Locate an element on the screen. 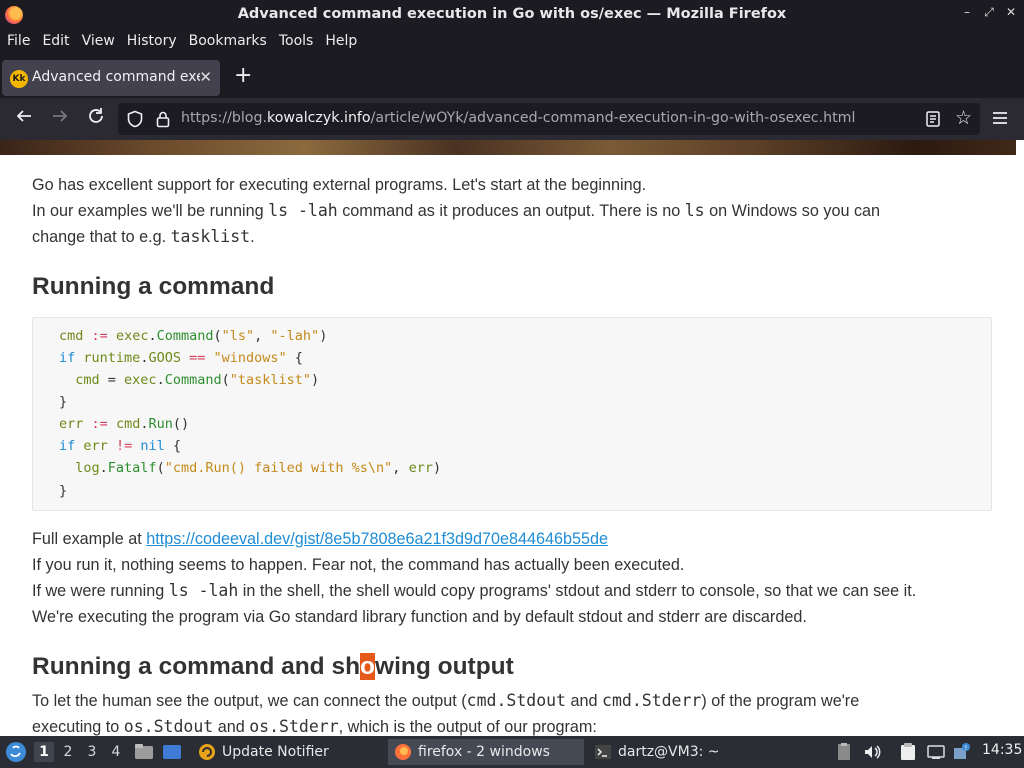 Image resolution: width=1024 pixels, height=768 pixels. code-token: GOOS is located at coordinates (164, 358).